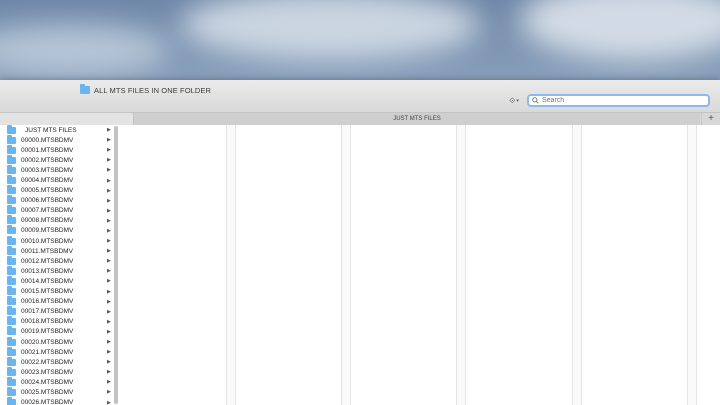 This screenshot has height=405, width=720. Describe the element at coordinates (47, 302) in the screenshot. I see `list-item-label: 00016.MTSBDMV` at that location.